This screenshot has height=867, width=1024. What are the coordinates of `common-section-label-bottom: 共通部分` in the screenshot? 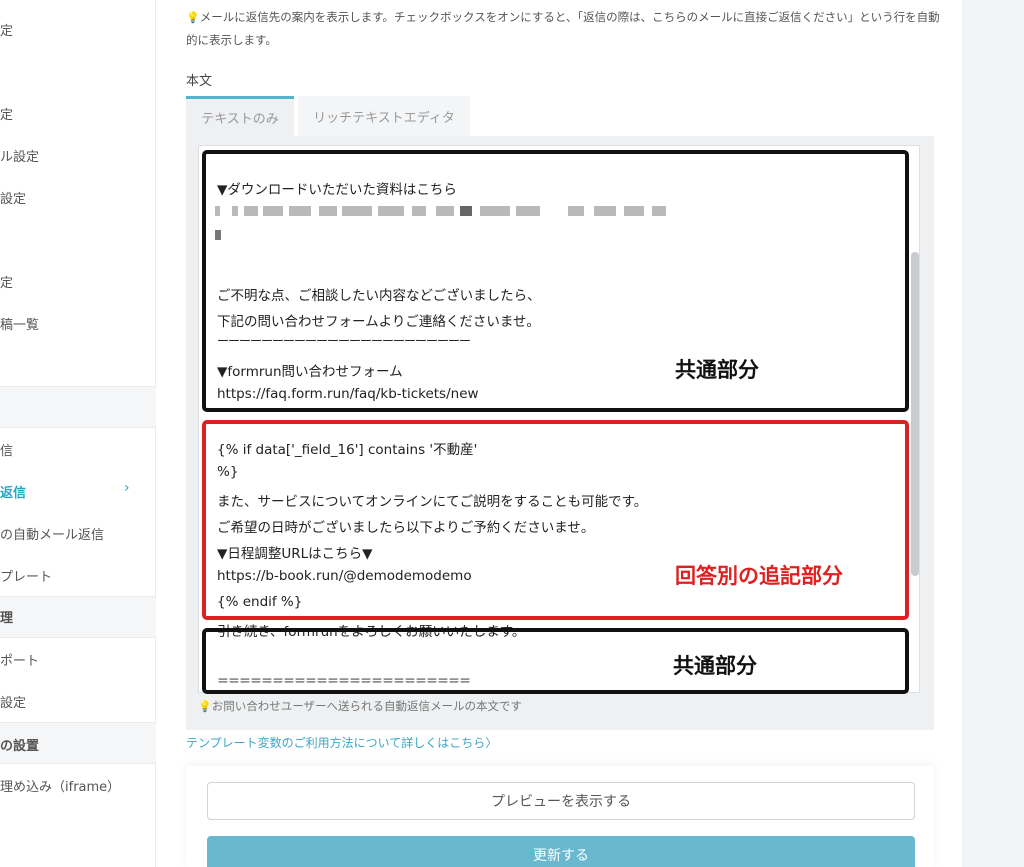 It's located at (715, 666).